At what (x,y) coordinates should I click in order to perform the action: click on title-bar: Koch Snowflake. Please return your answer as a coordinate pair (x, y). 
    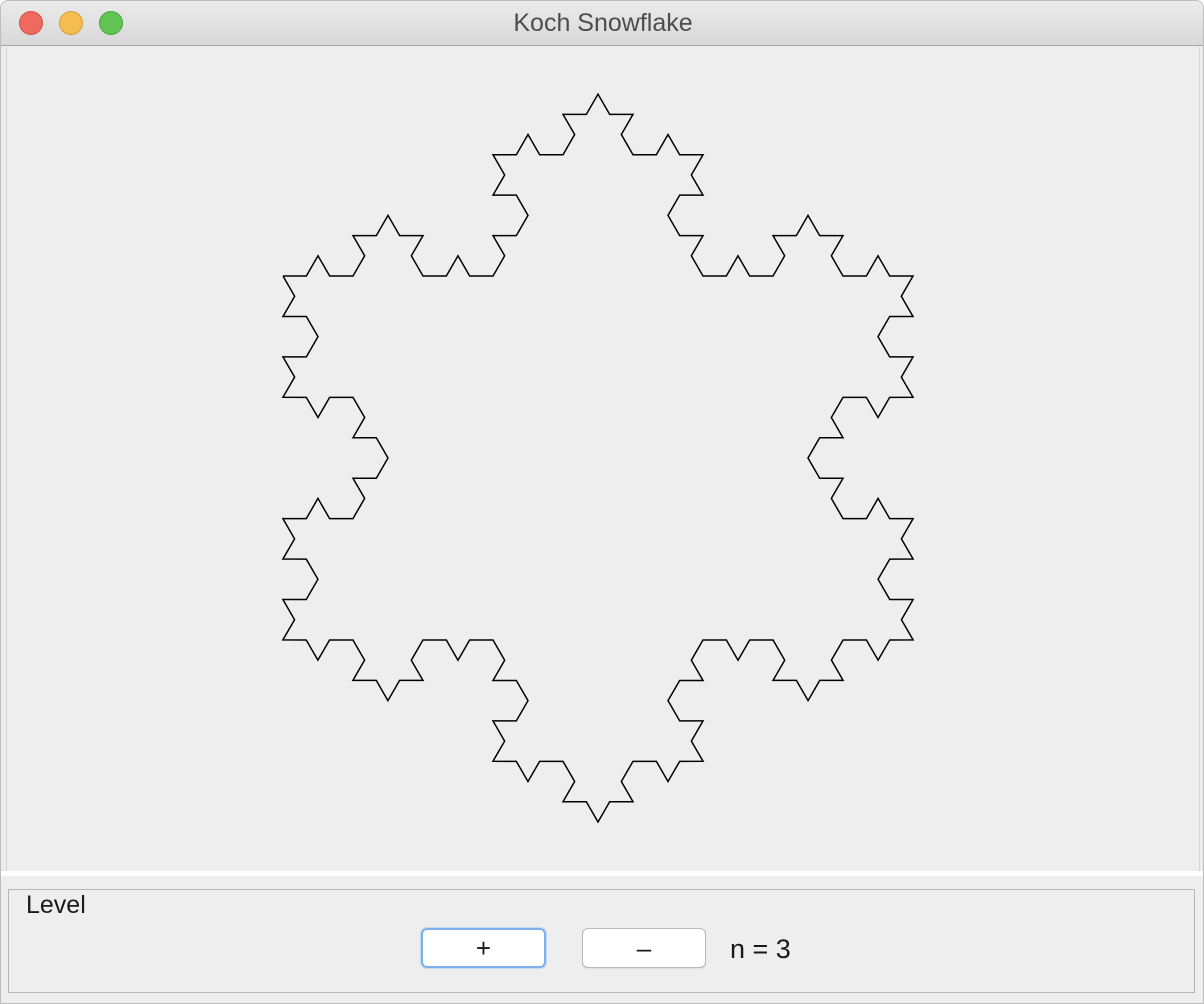
    Looking at the image, I should click on (602, 23).